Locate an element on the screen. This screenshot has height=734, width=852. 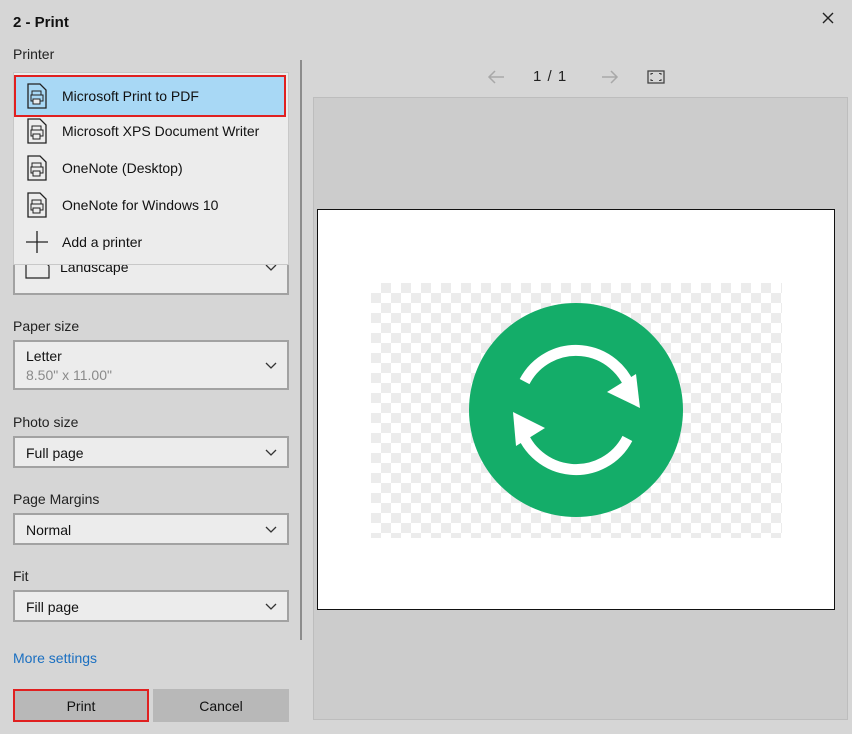
paper-size-detail: 8.50" x 11.00" is located at coordinates (69, 375).